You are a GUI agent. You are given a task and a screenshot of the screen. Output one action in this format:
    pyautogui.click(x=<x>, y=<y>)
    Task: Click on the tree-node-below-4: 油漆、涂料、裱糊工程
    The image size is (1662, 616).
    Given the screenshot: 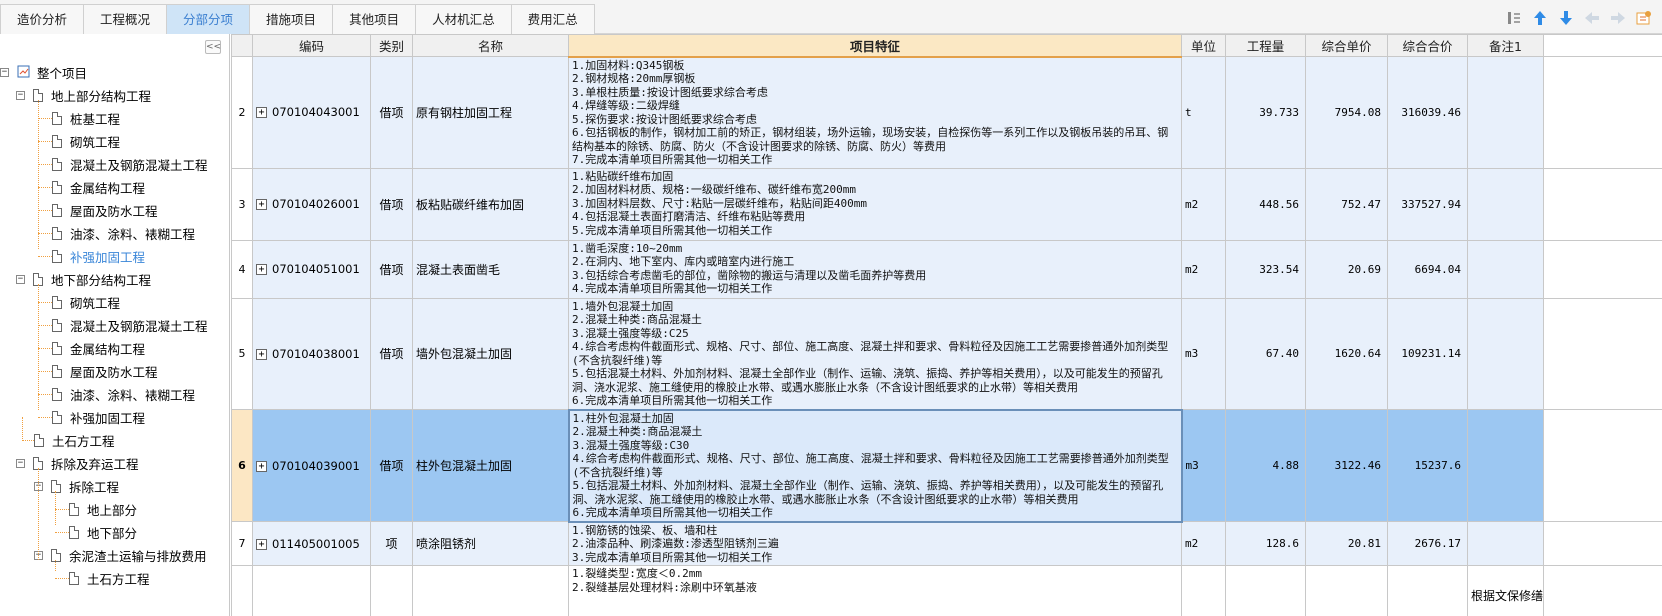 What is the action you would take?
    pyautogui.click(x=123, y=394)
    